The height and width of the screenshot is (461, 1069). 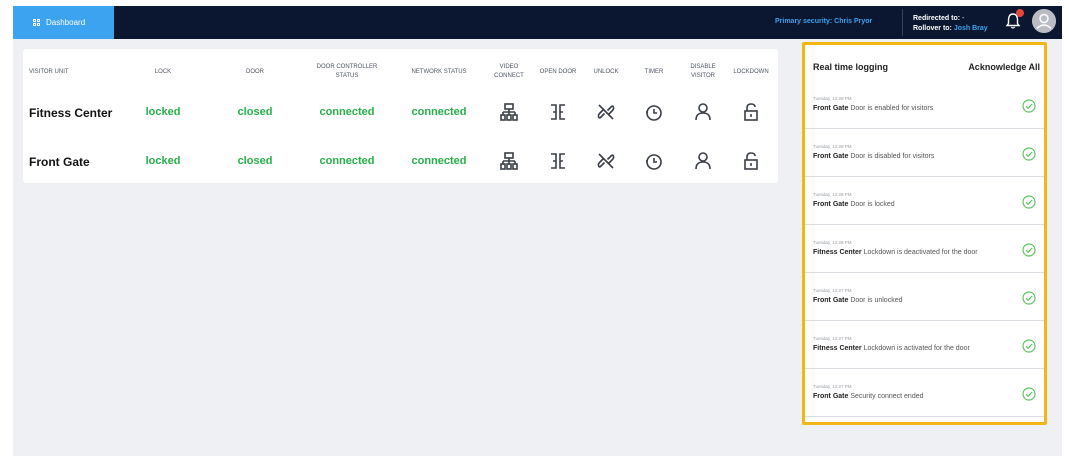 I want to click on log-entry-message: Front Gate Door is disabled for visitors, so click(x=873, y=156).